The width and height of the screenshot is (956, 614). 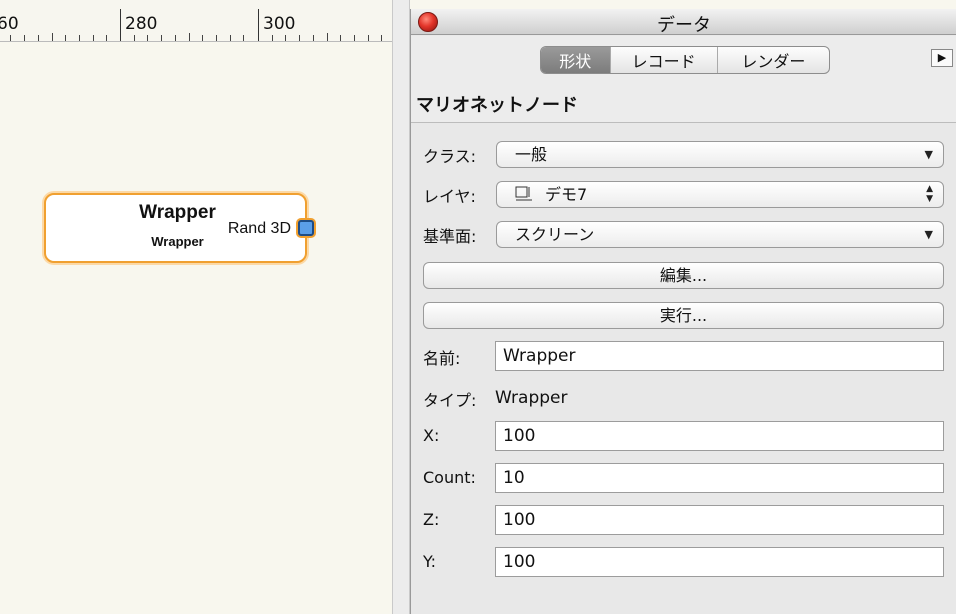 I want to click on plane-popup: スクリーン ▼, so click(x=720, y=234).